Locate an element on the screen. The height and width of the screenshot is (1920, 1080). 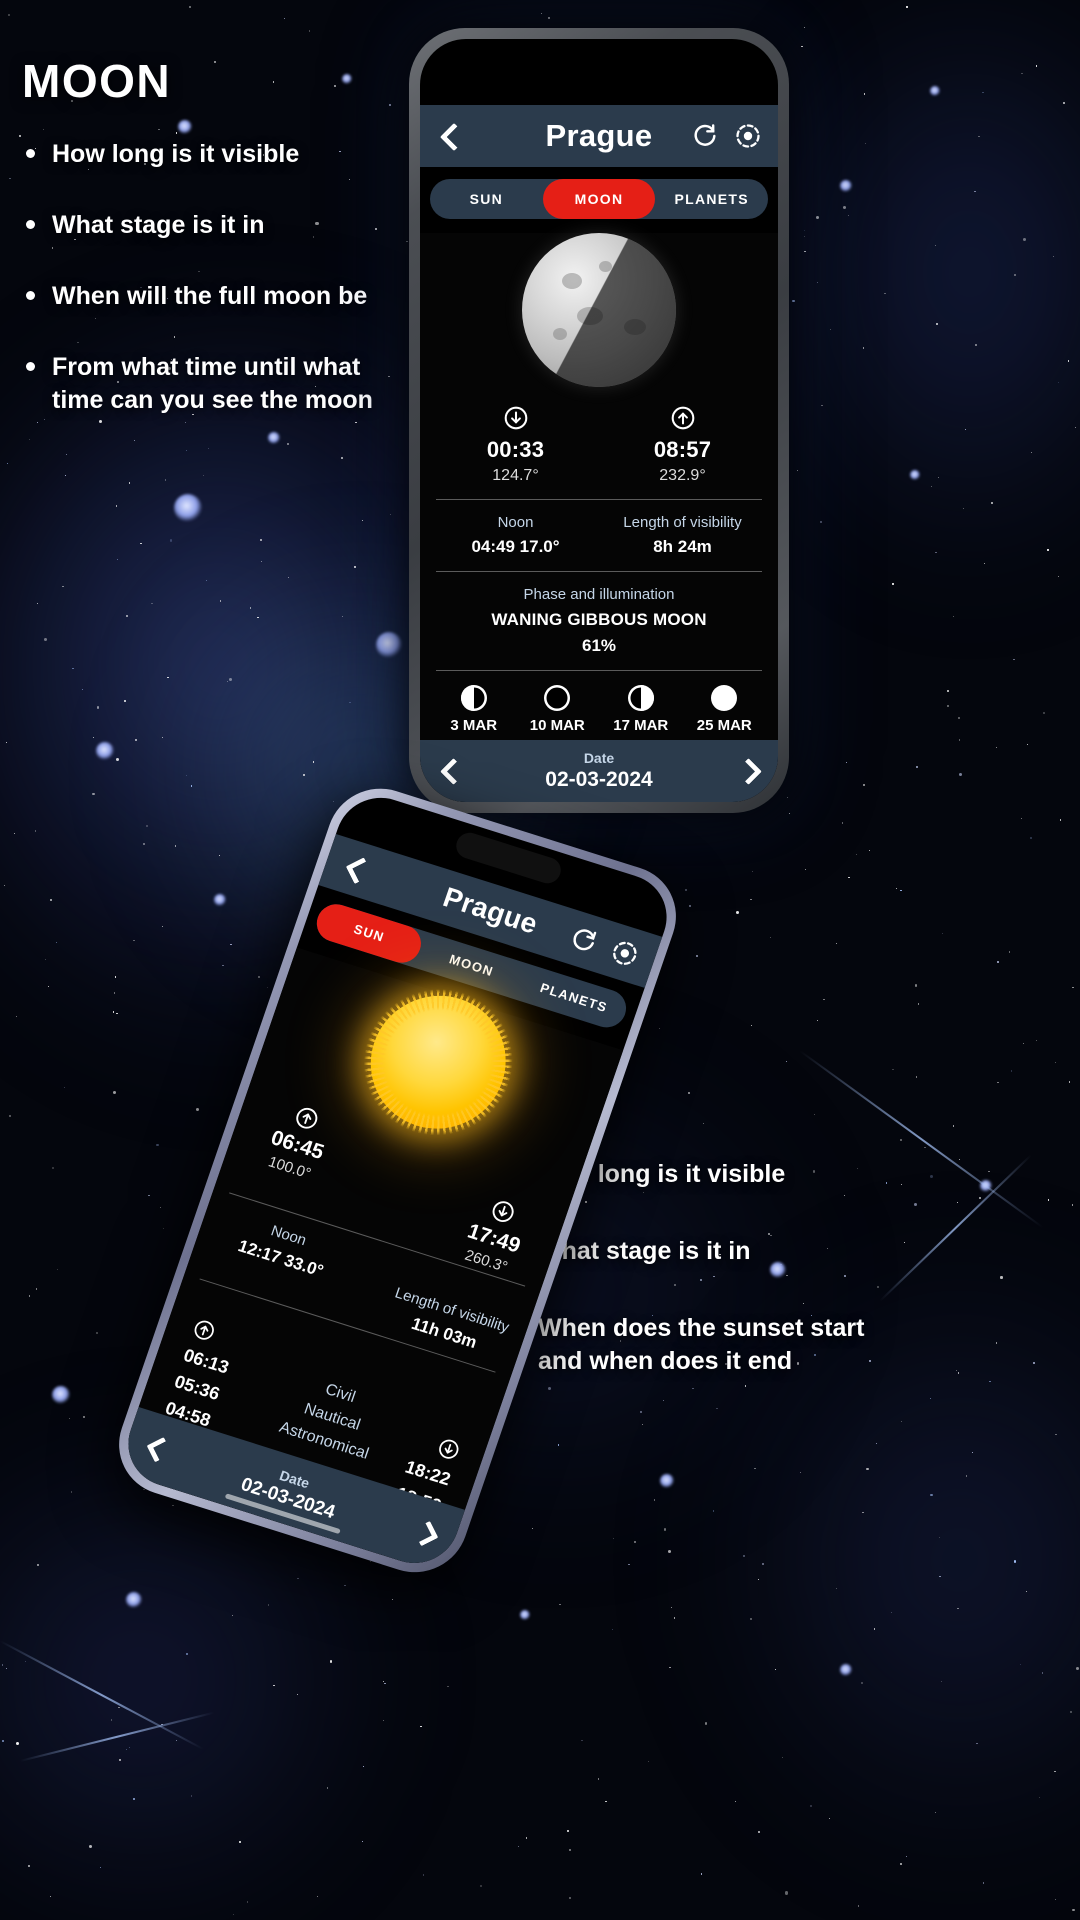
moon-heading: MOON is located at coordinates (97, 81).